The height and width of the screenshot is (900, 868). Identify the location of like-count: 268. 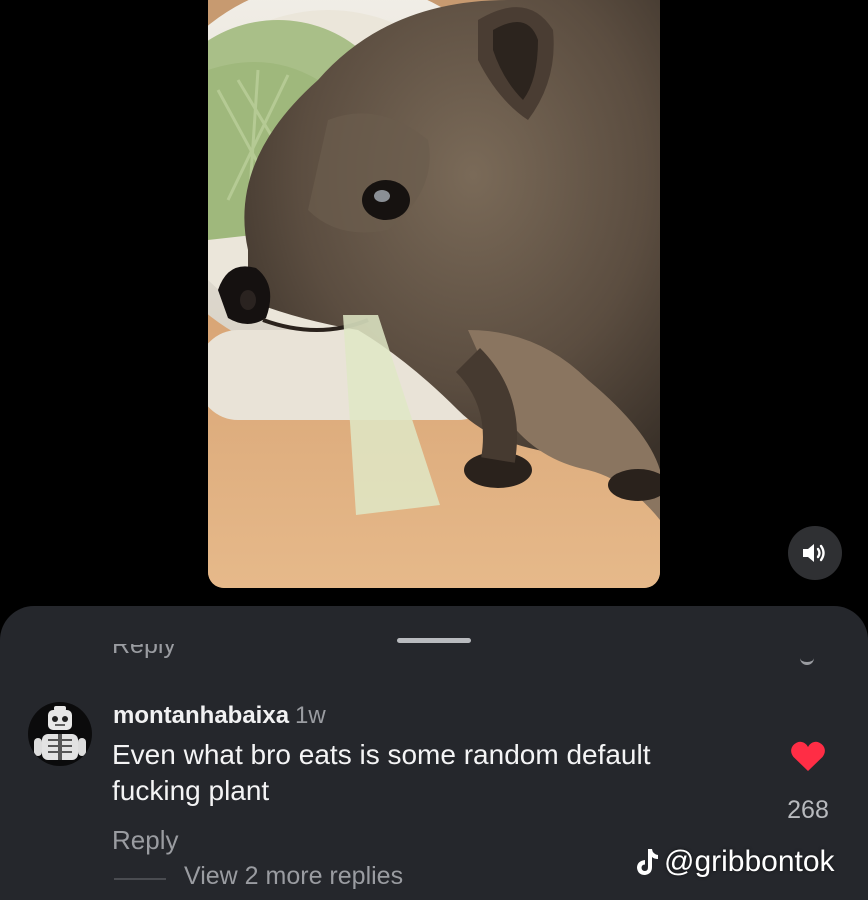
(808, 810).